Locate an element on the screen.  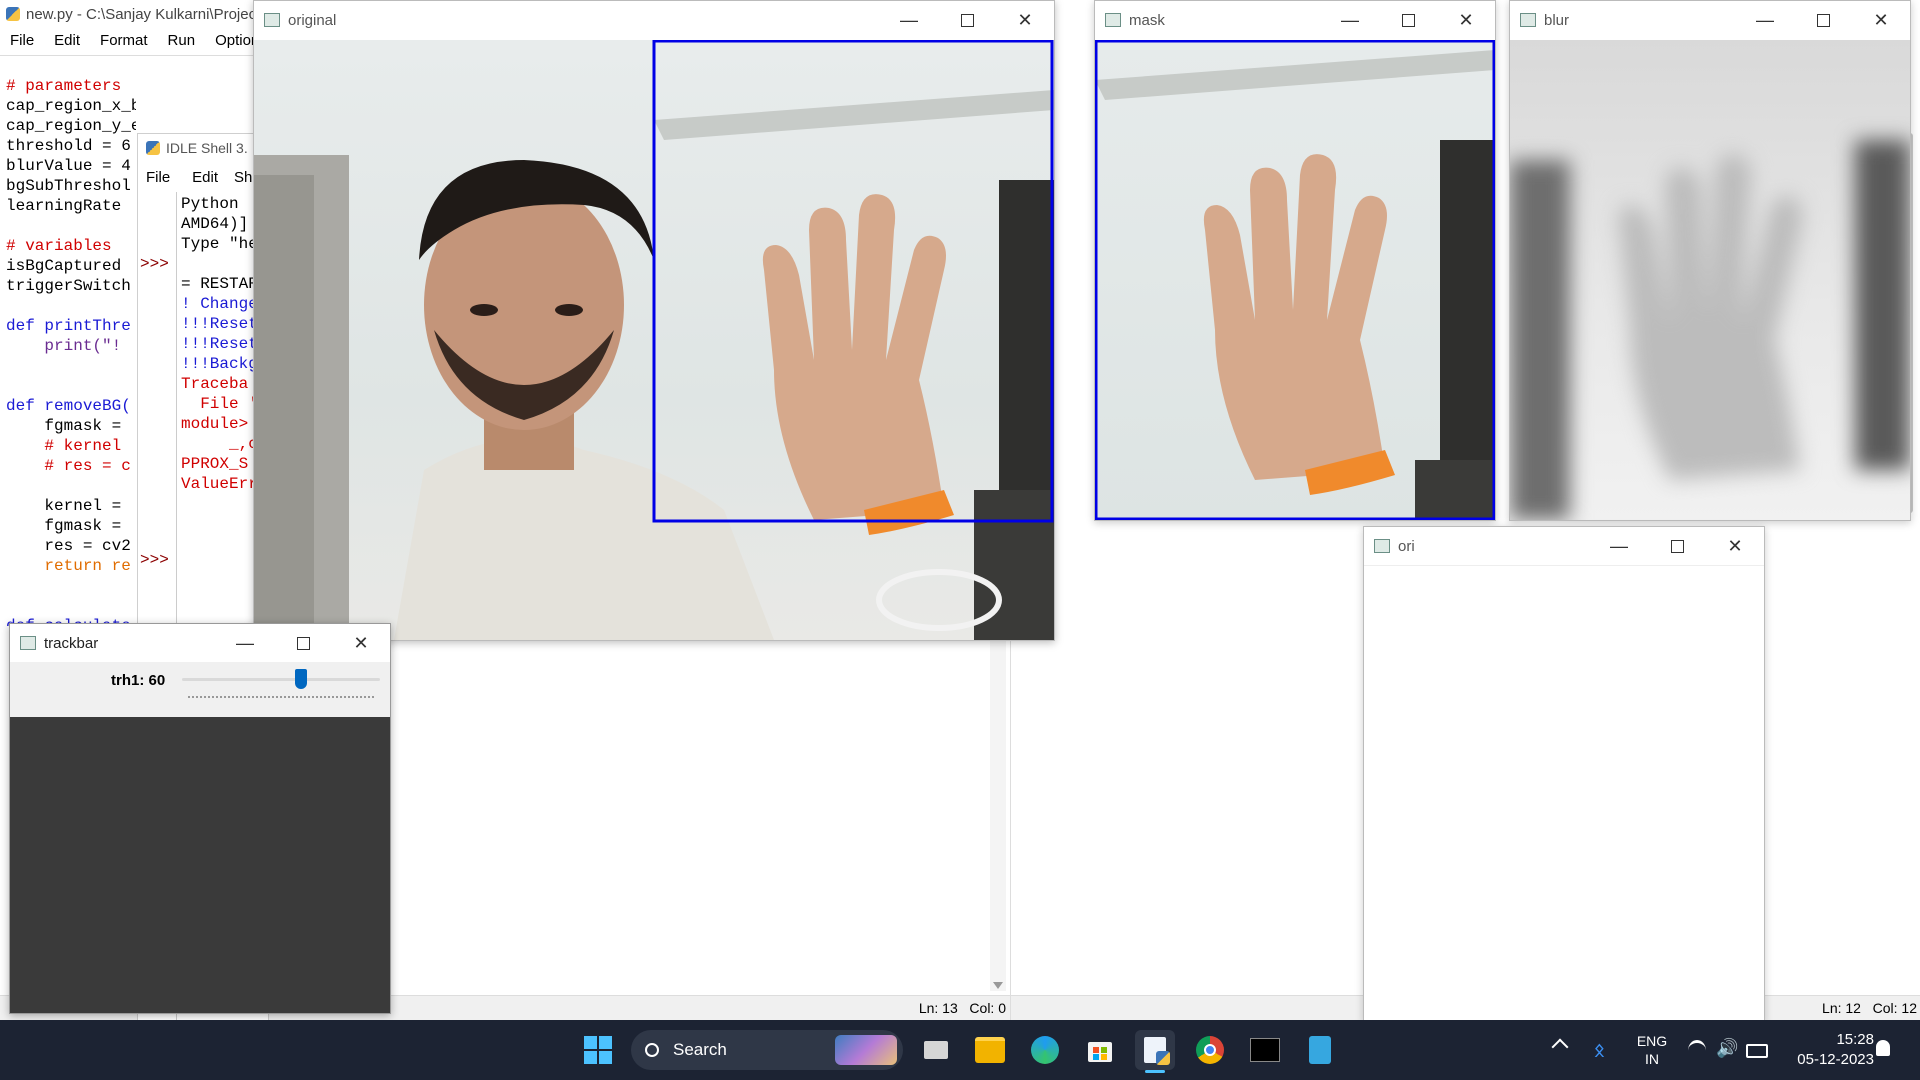
search-icon is located at coordinates (652, 1050).